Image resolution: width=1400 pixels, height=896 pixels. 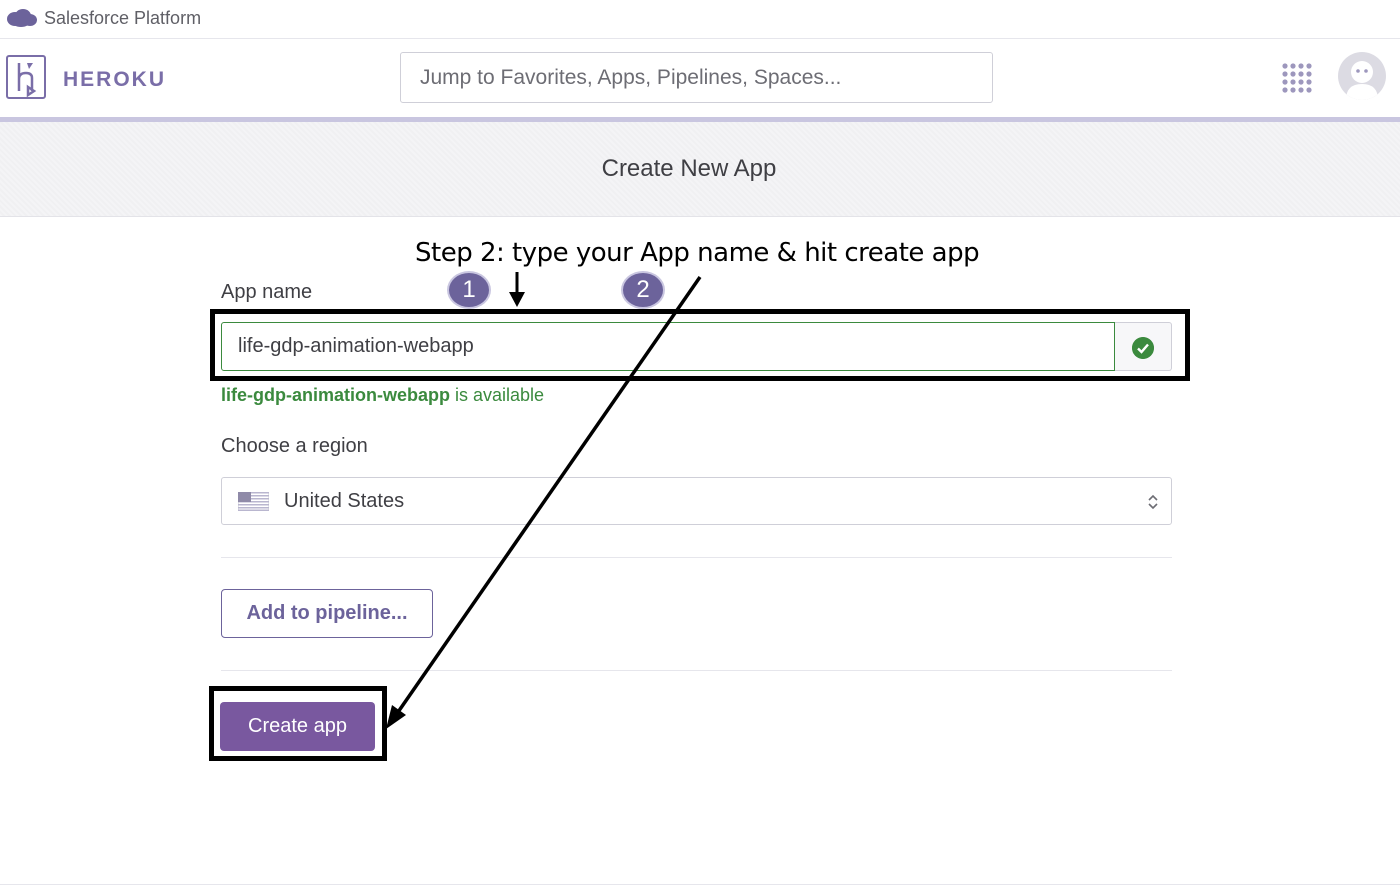 What do you see at coordinates (700, 345) in the screenshot?
I see `annotation-highlight-app-name` at bounding box center [700, 345].